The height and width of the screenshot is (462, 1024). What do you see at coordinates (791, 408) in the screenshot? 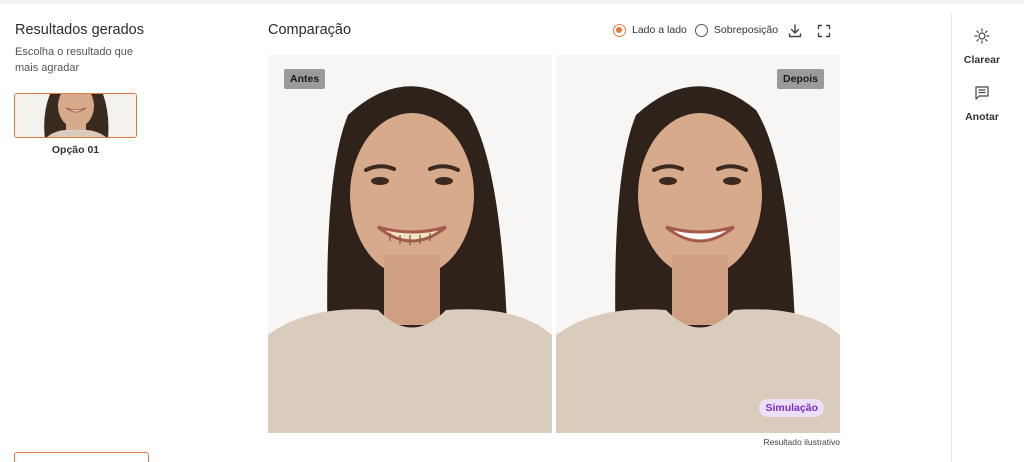
I see `simulation-tag: Simulação` at bounding box center [791, 408].